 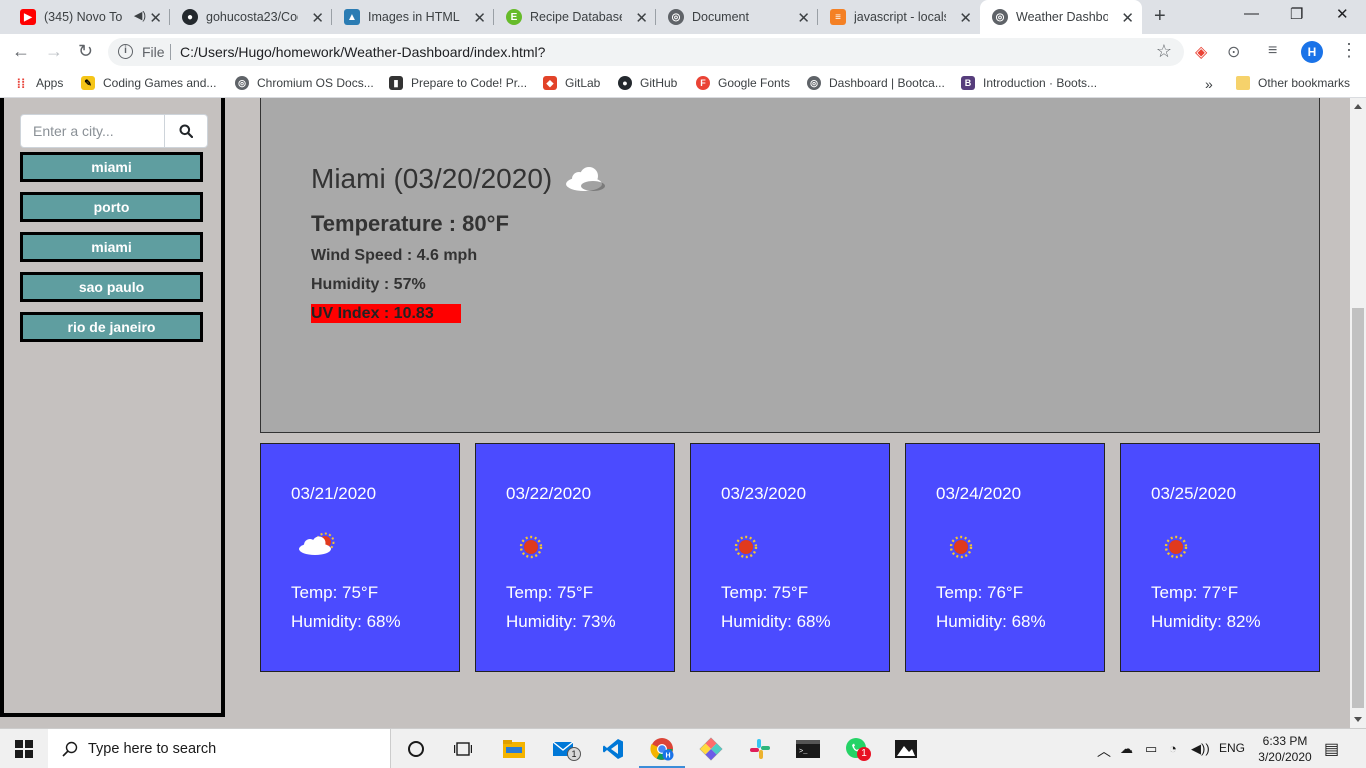 What do you see at coordinates (413, 17) in the screenshot?
I see `browser-tab: ▲ Images in HTML - ✕` at bounding box center [413, 17].